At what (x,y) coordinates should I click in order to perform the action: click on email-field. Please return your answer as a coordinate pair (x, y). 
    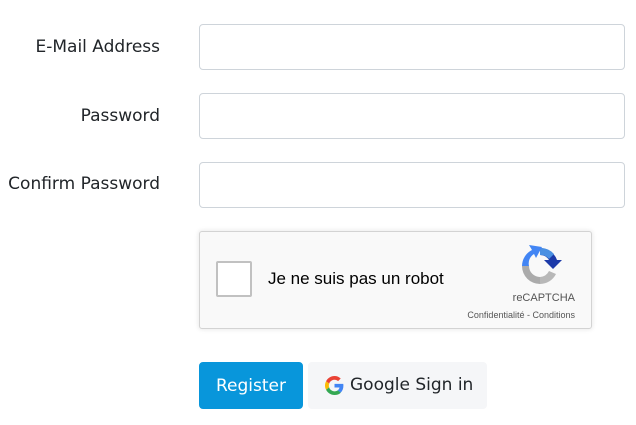
    Looking at the image, I should click on (412, 47).